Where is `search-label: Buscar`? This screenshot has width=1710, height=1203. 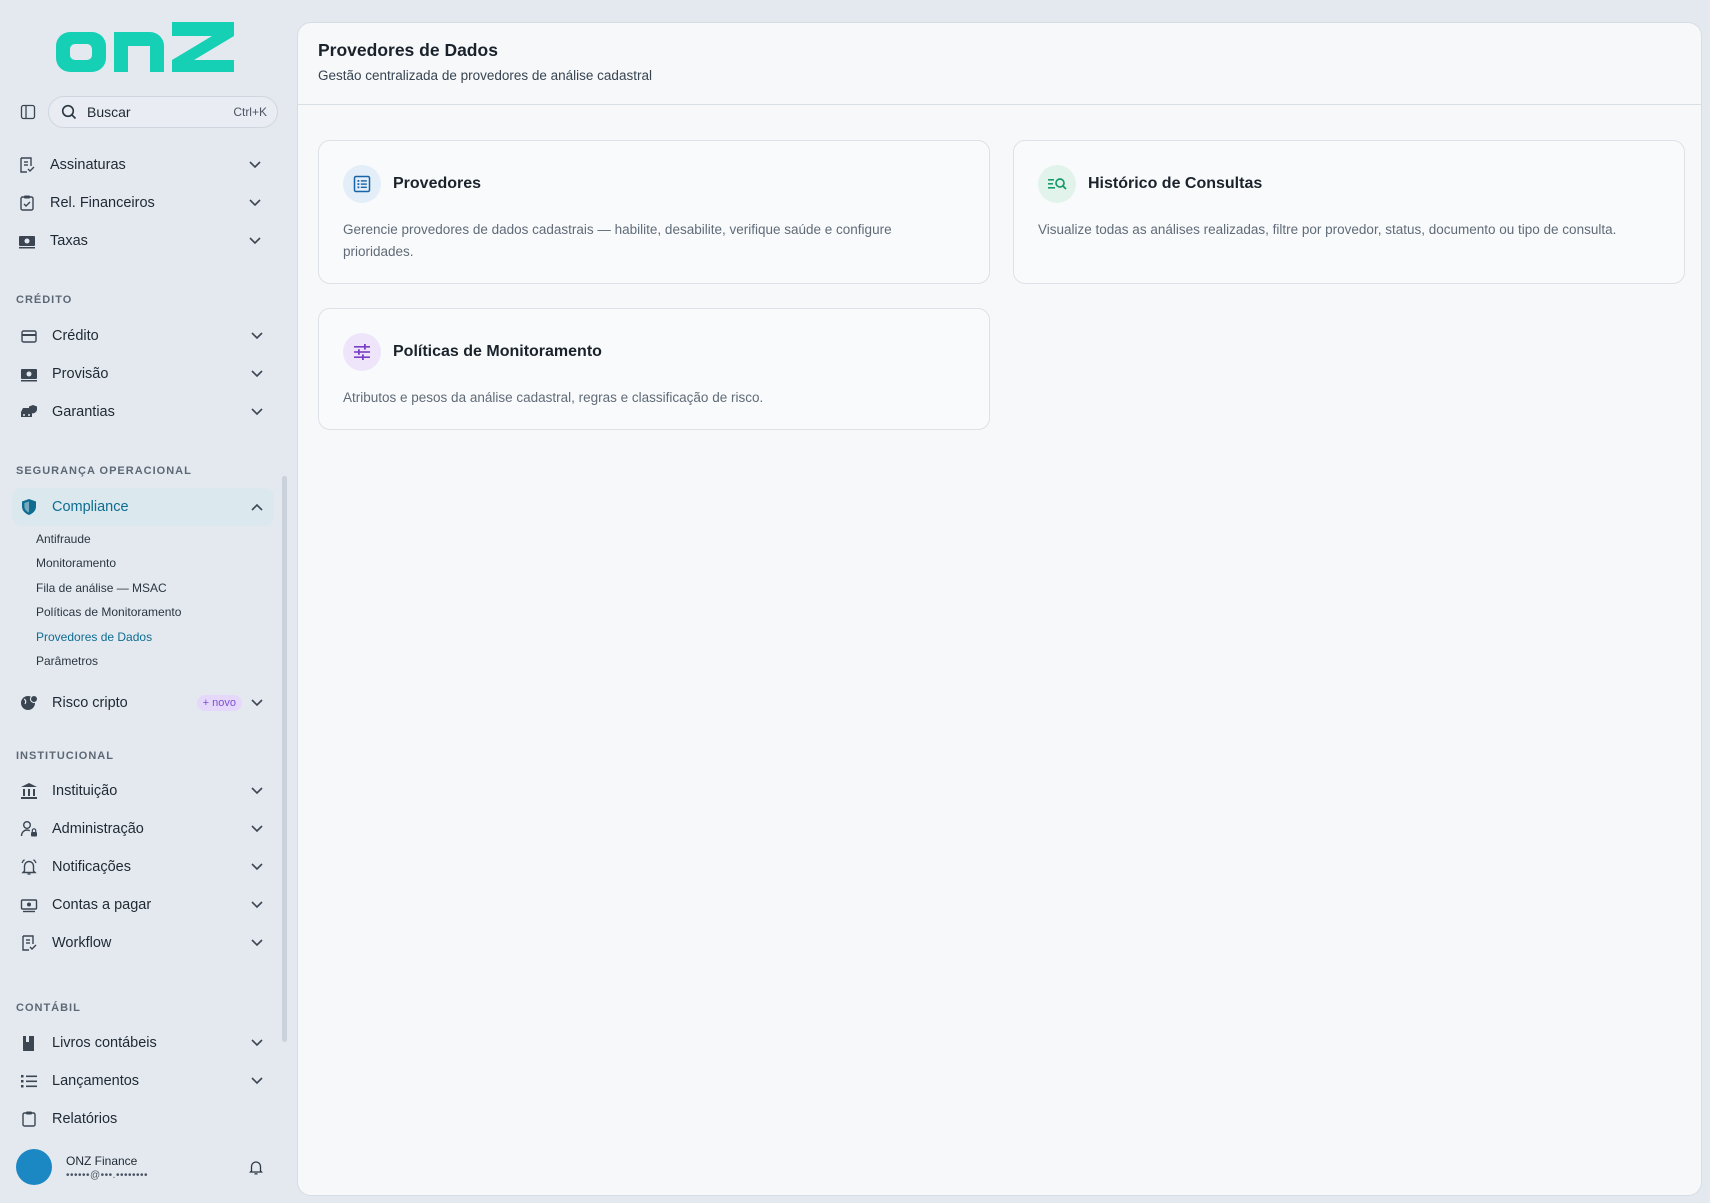 search-label: Buscar is located at coordinates (109, 112).